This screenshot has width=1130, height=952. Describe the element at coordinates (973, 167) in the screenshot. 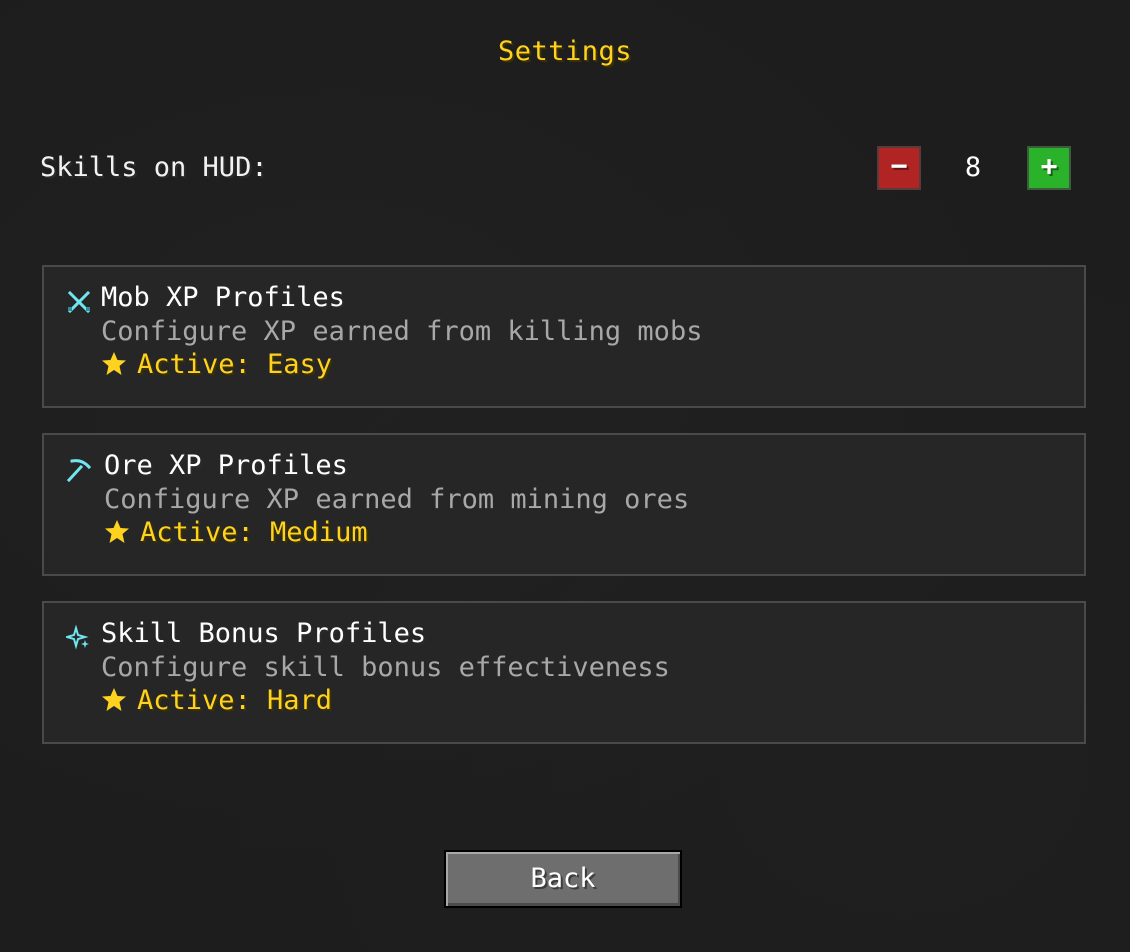

I see `skills-on-hud-value: 8` at that location.